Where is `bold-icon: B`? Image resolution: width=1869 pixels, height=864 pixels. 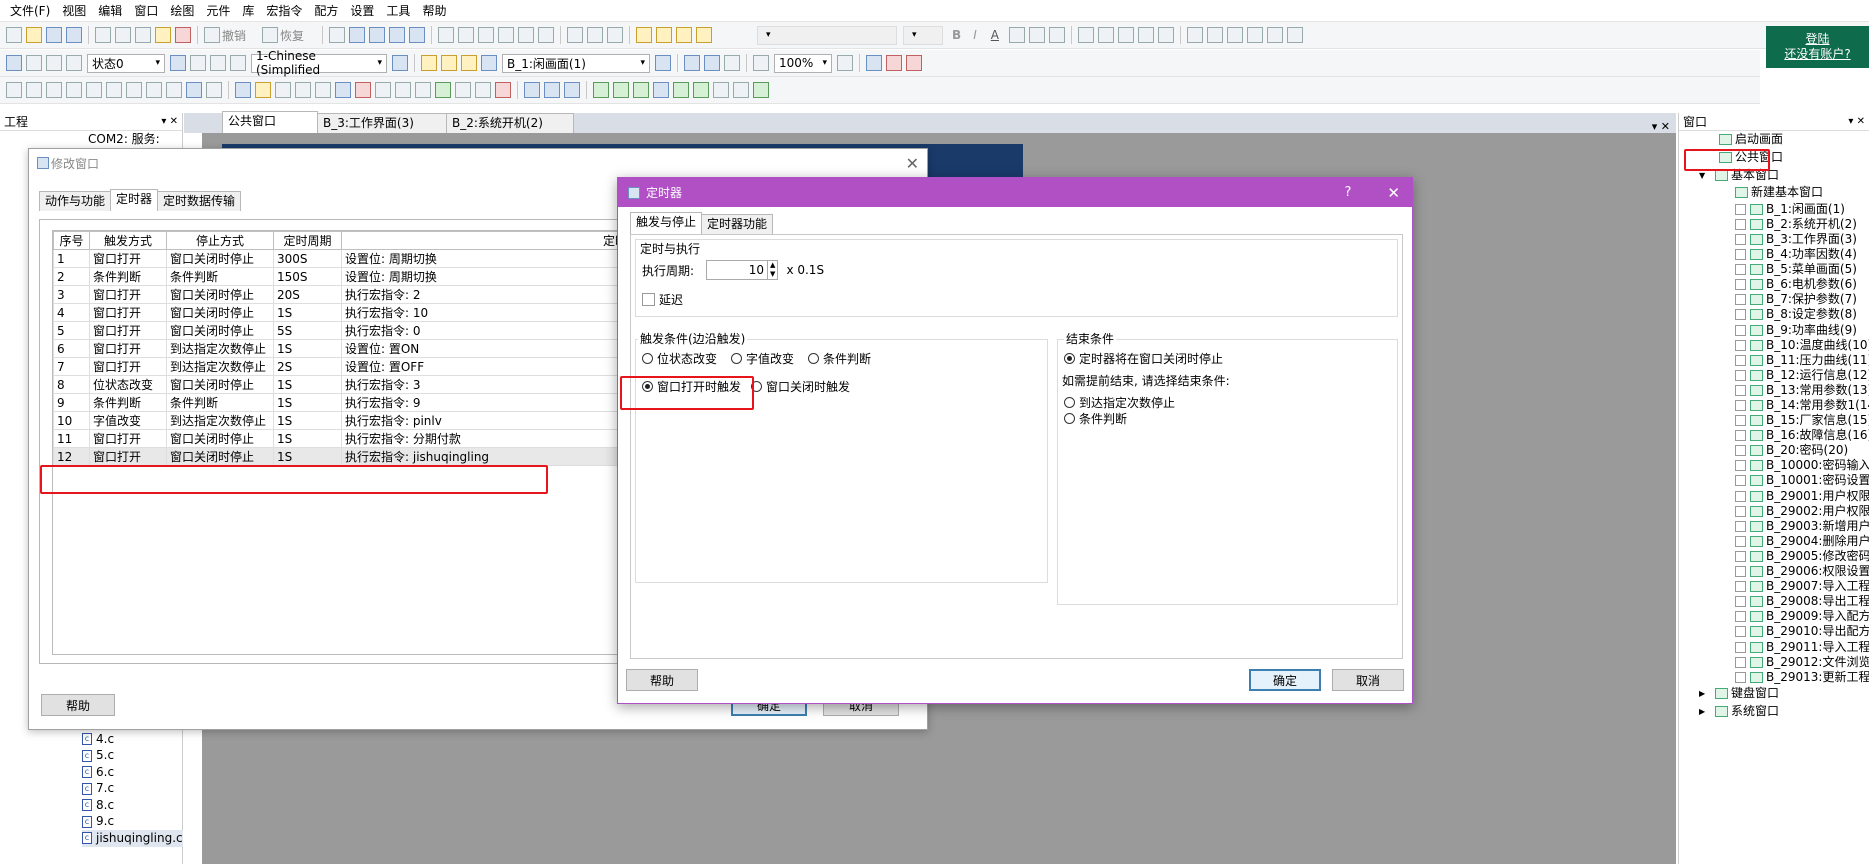
bold-icon: B is located at coordinates (956, 35).